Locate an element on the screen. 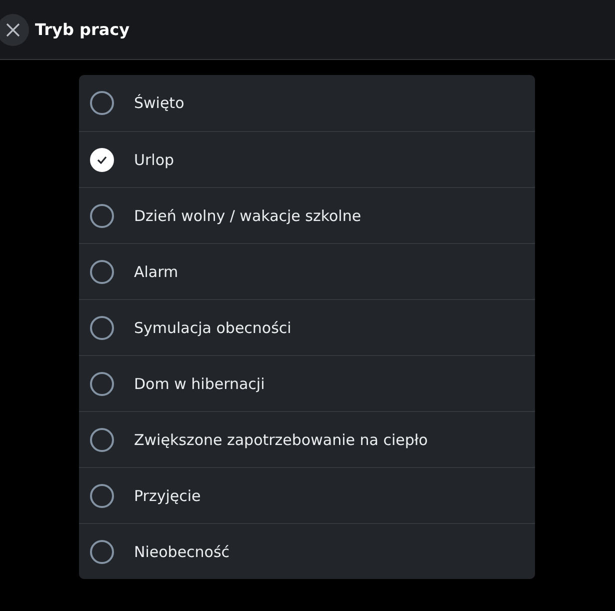 The image size is (615, 611). close-button is located at coordinates (14, 30).